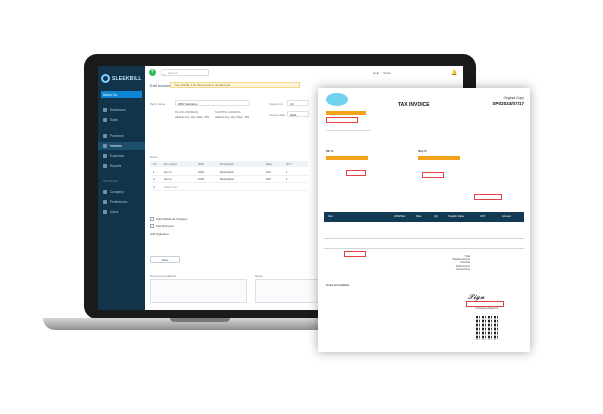 This screenshot has width=603, height=414. What do you see at coordinates (338, 285) in the screenshot?
I see `terms-heading: Terms & Conditions` at bounding box center [338, 285].